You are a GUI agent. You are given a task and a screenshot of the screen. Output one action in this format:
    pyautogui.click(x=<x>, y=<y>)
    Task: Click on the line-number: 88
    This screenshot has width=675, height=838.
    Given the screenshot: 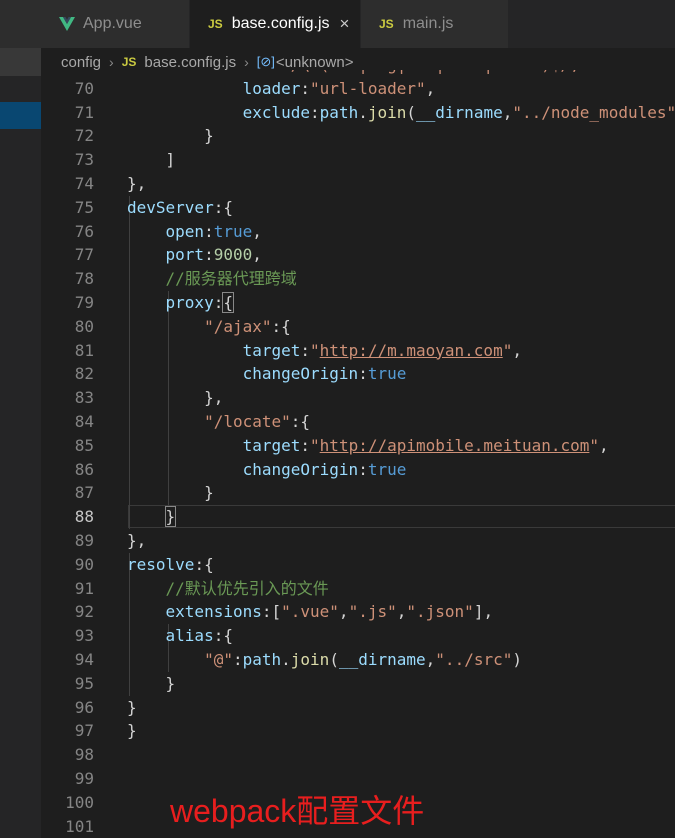 What is the action you would take?
    pyautogui.click(x=84, y=517)
    